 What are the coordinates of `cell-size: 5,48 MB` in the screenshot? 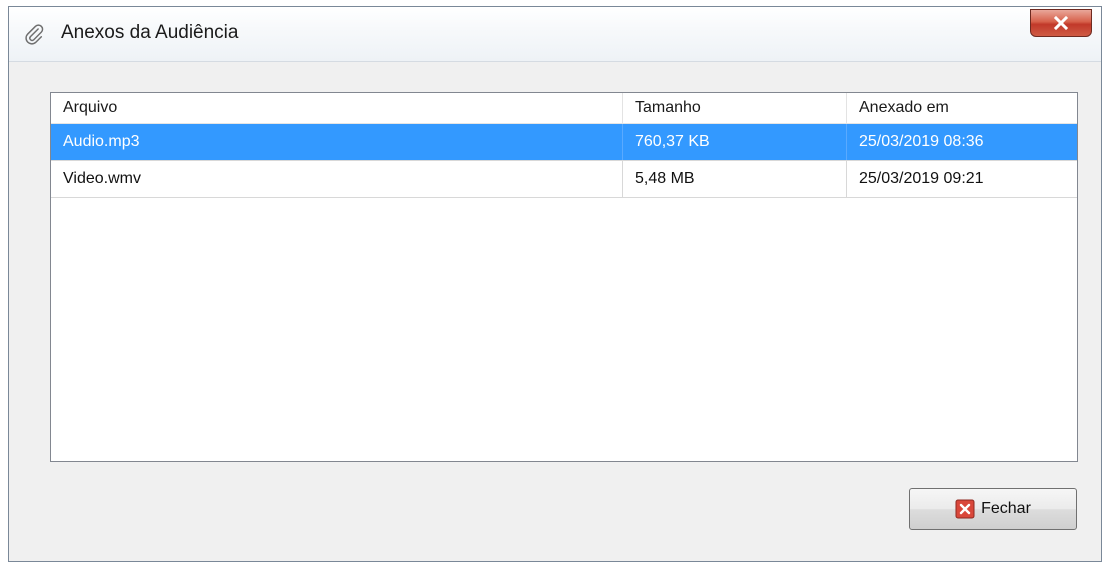 It's located at (735, 179).